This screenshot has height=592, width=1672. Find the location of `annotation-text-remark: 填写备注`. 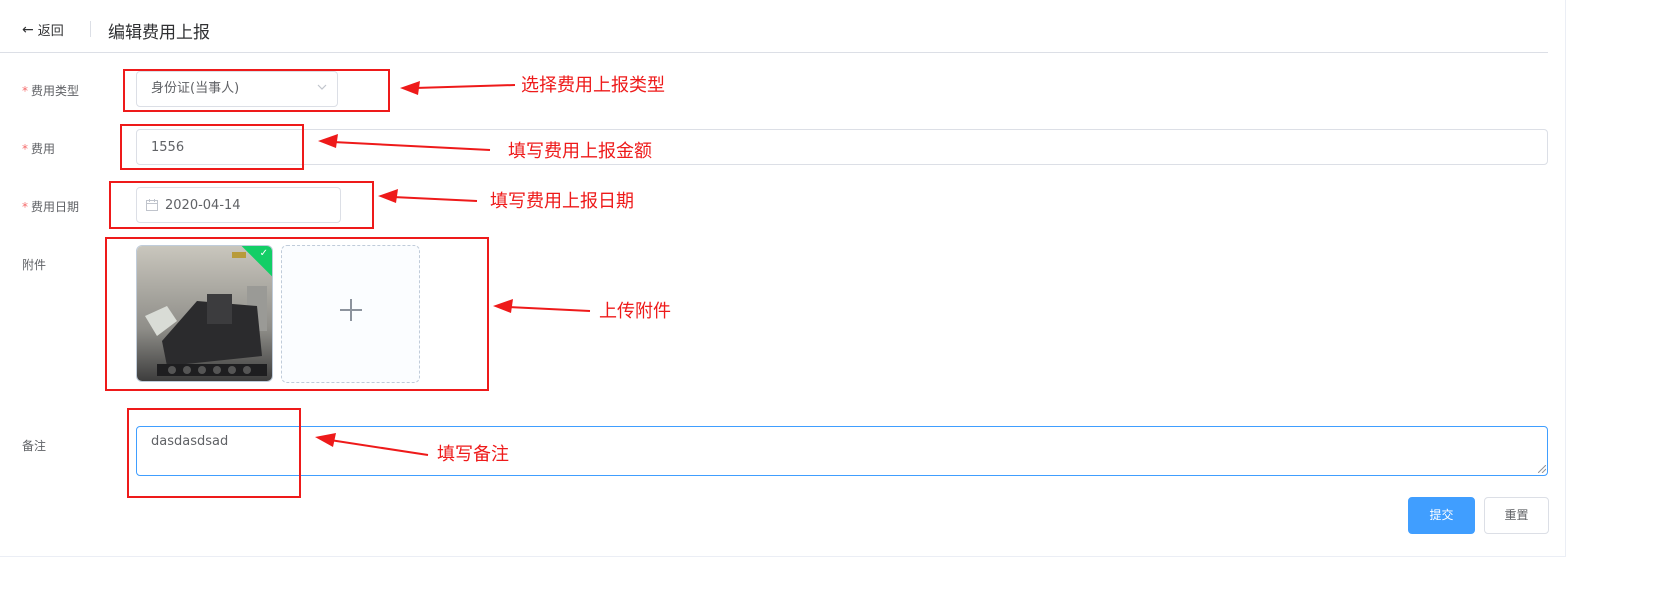

annotation-text-remark: 填写备注 is located at coordinates (473, 454).